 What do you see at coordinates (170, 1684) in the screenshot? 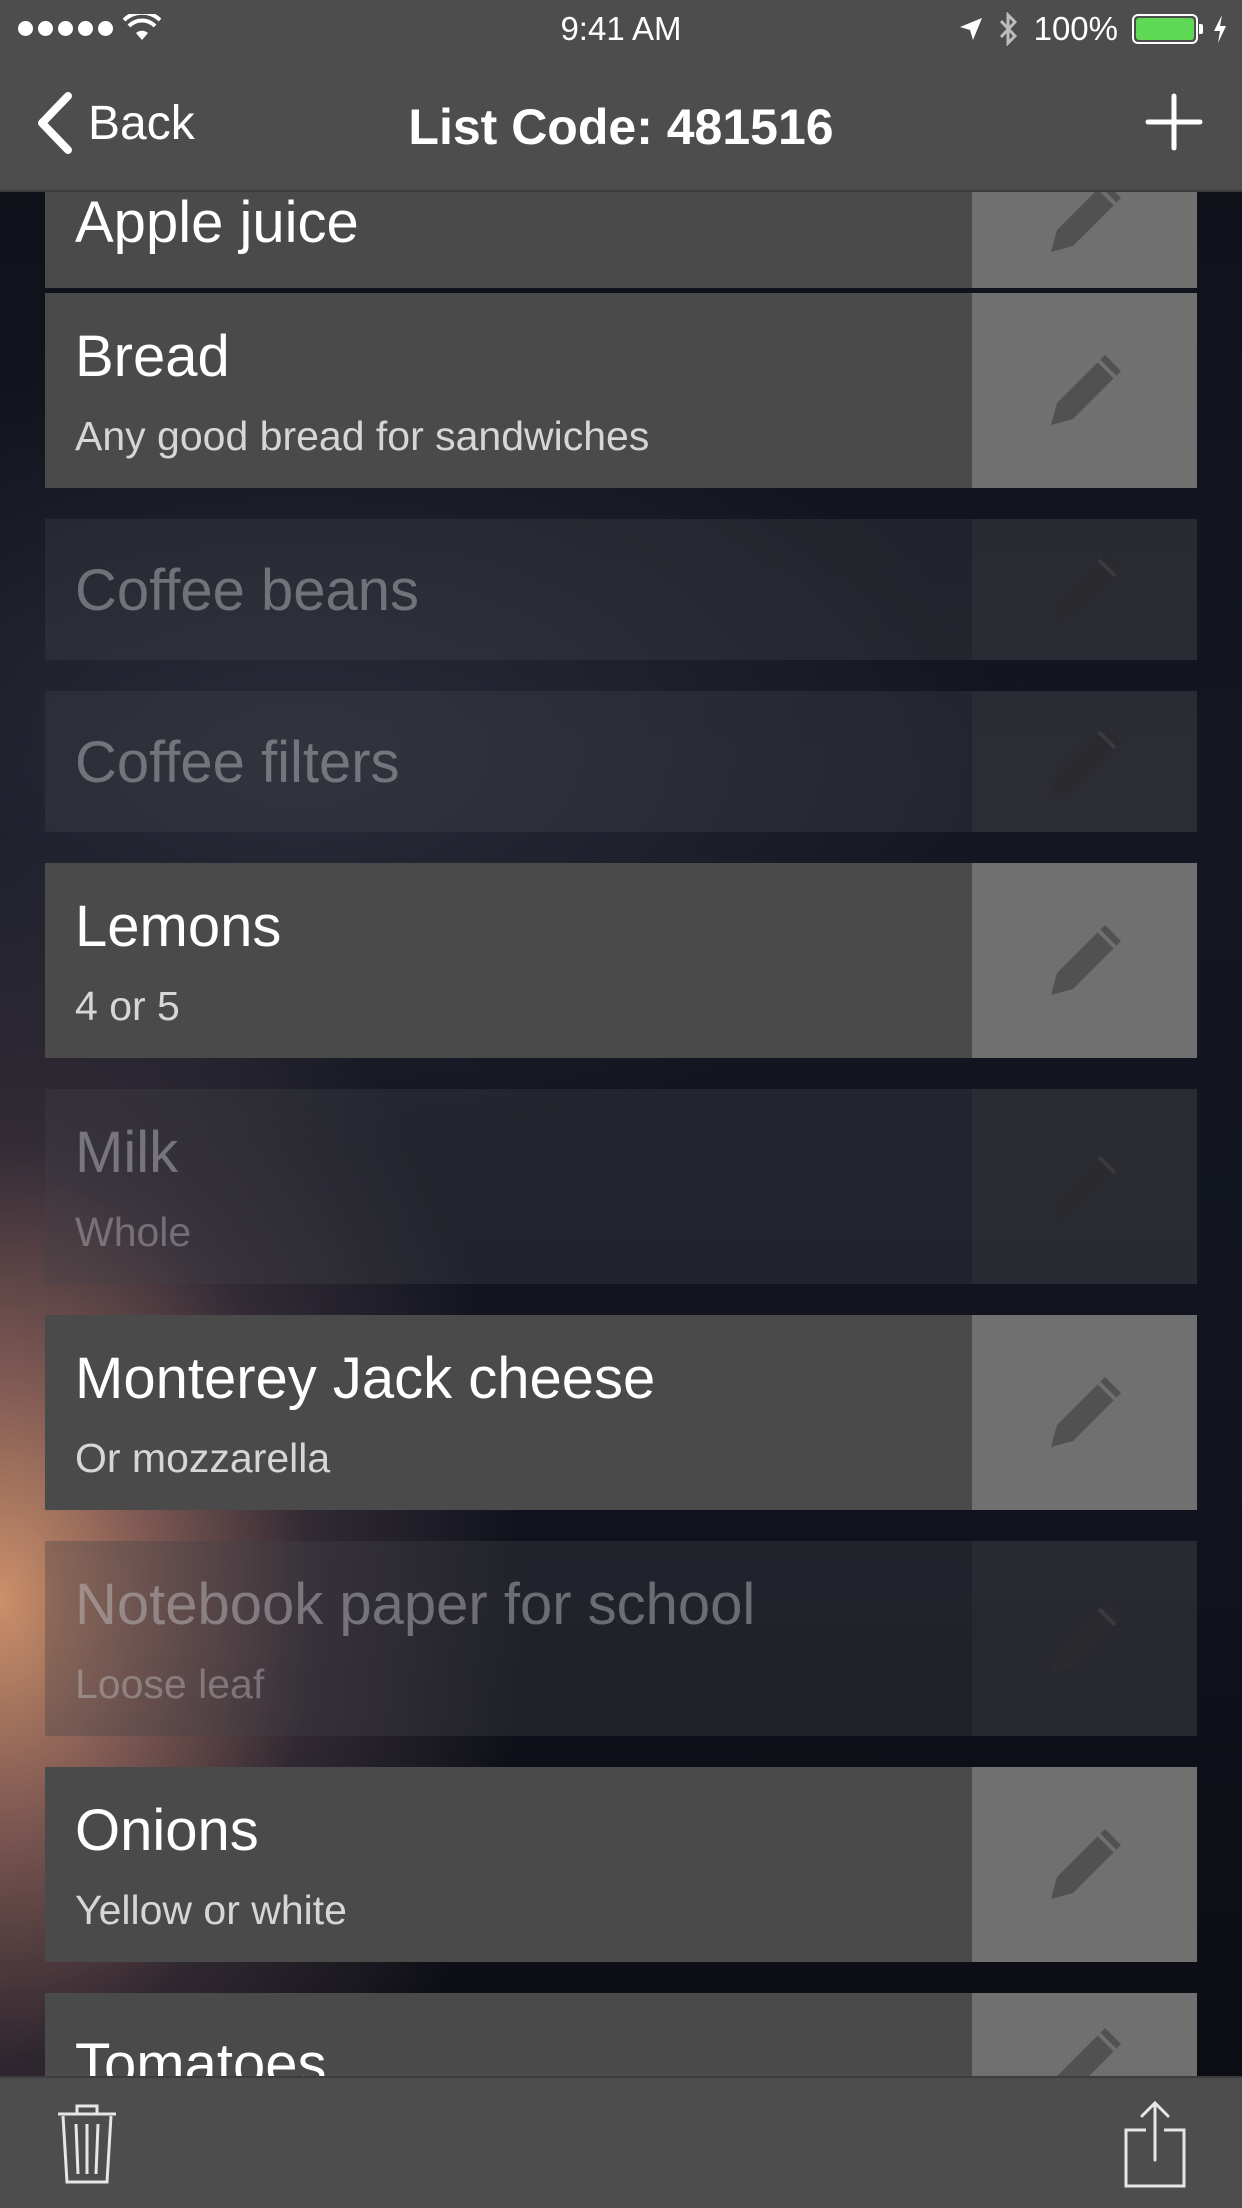
I see `item-note: Loose leaf` at bounding box center [170, 1684].